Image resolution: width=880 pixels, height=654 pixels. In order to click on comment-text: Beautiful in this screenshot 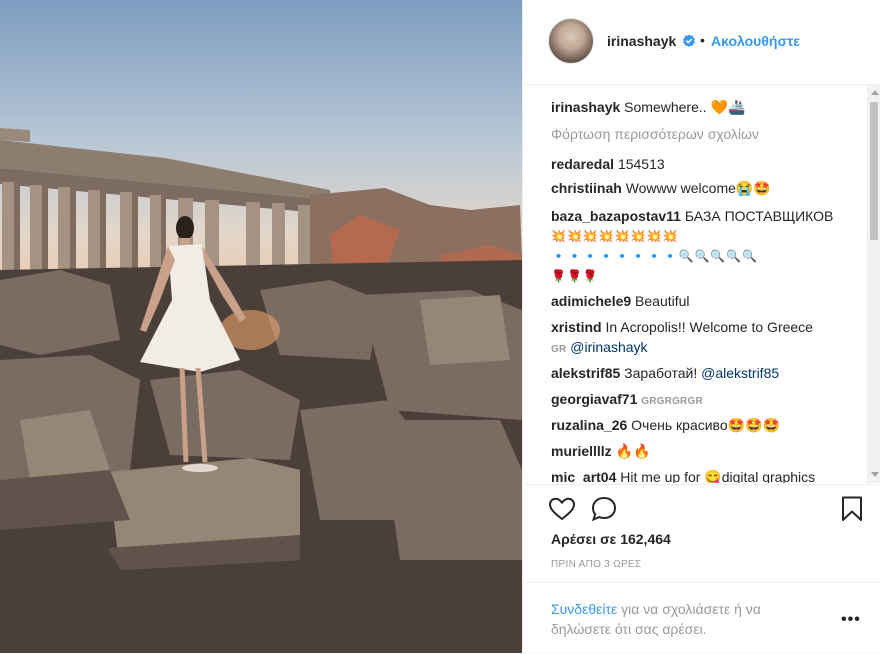, I will do `click(662, 301)`.